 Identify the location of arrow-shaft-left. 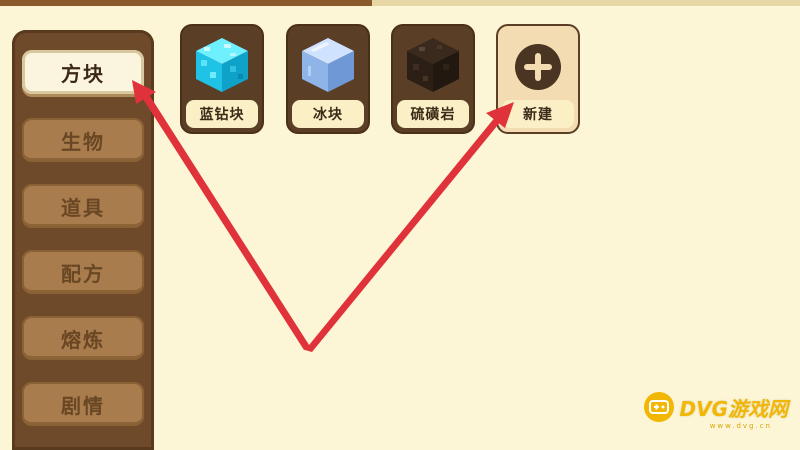
(227, 223).